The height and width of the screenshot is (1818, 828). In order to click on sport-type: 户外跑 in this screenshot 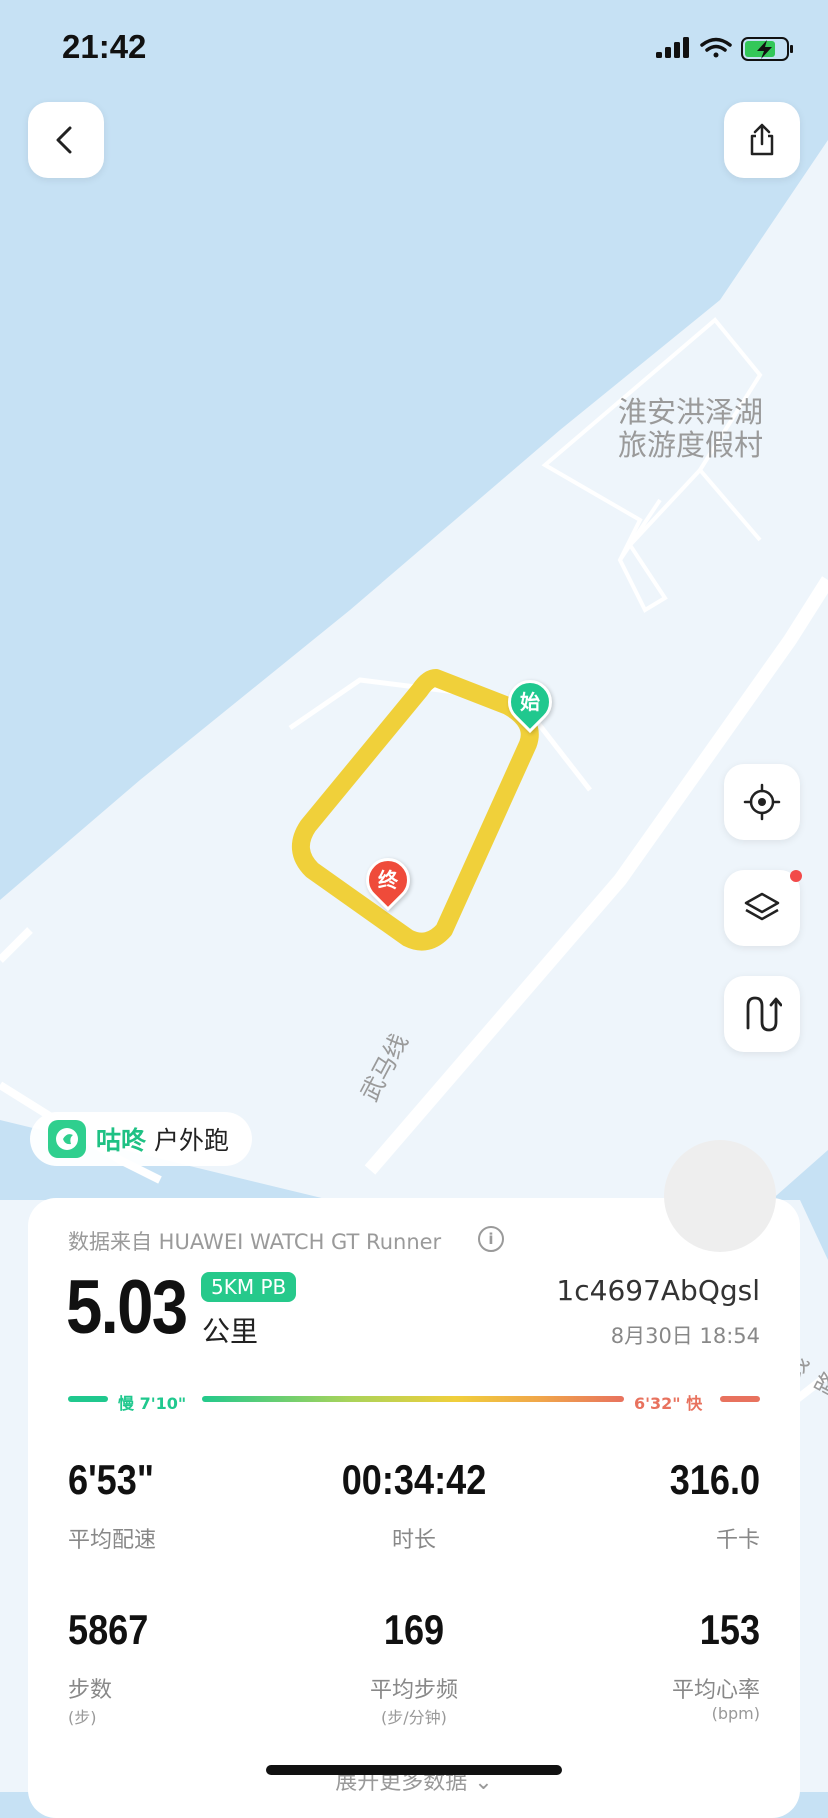, I will do `click(192, 1140)`.